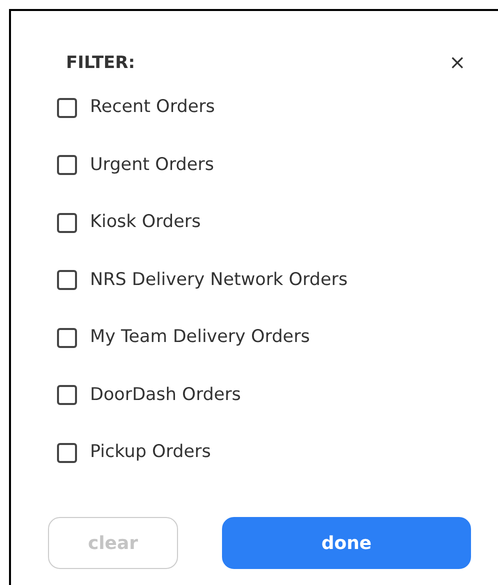 This screenshot has width=498, height=585. I want to click on option-label: Recent Orders, so click(152, 108).